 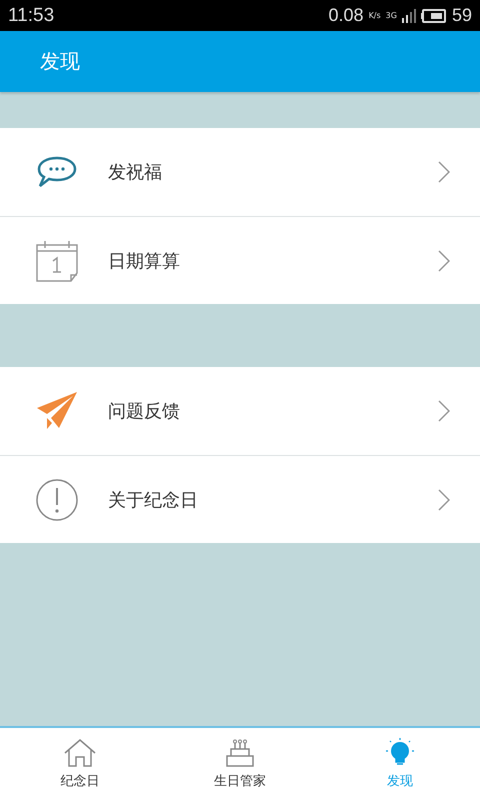 What do you see at coordinates (346, 15) in the screenshot?
I see `network-speed: 0.08` at bounding box center [346, 15].